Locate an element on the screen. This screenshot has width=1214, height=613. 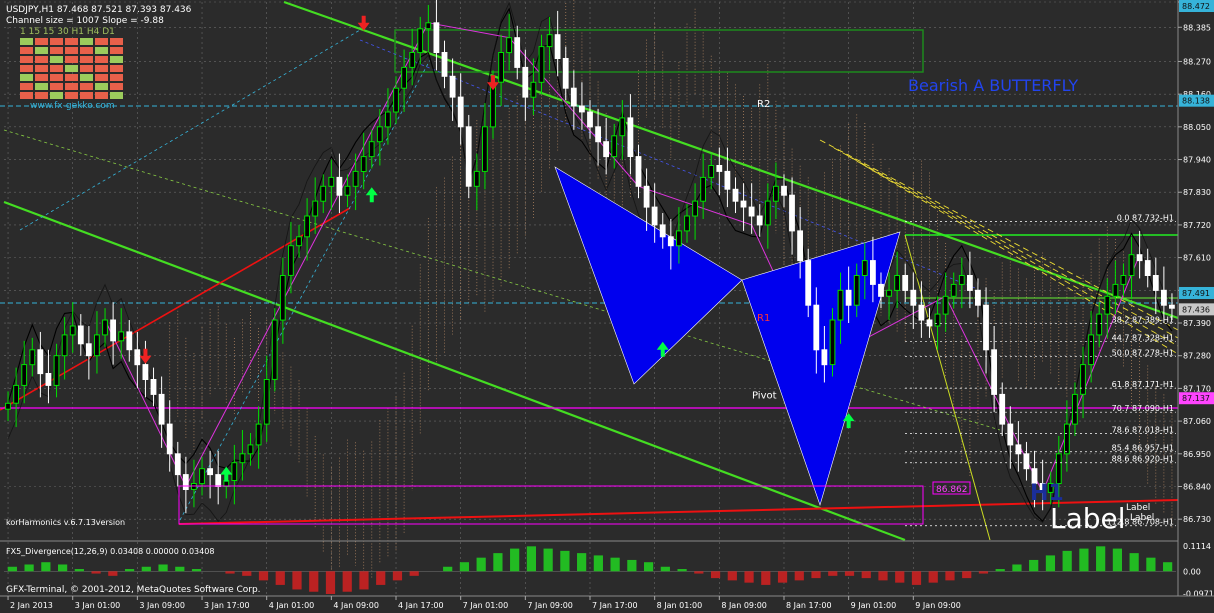
big-label: Label is located at coordinates (1088, 518).